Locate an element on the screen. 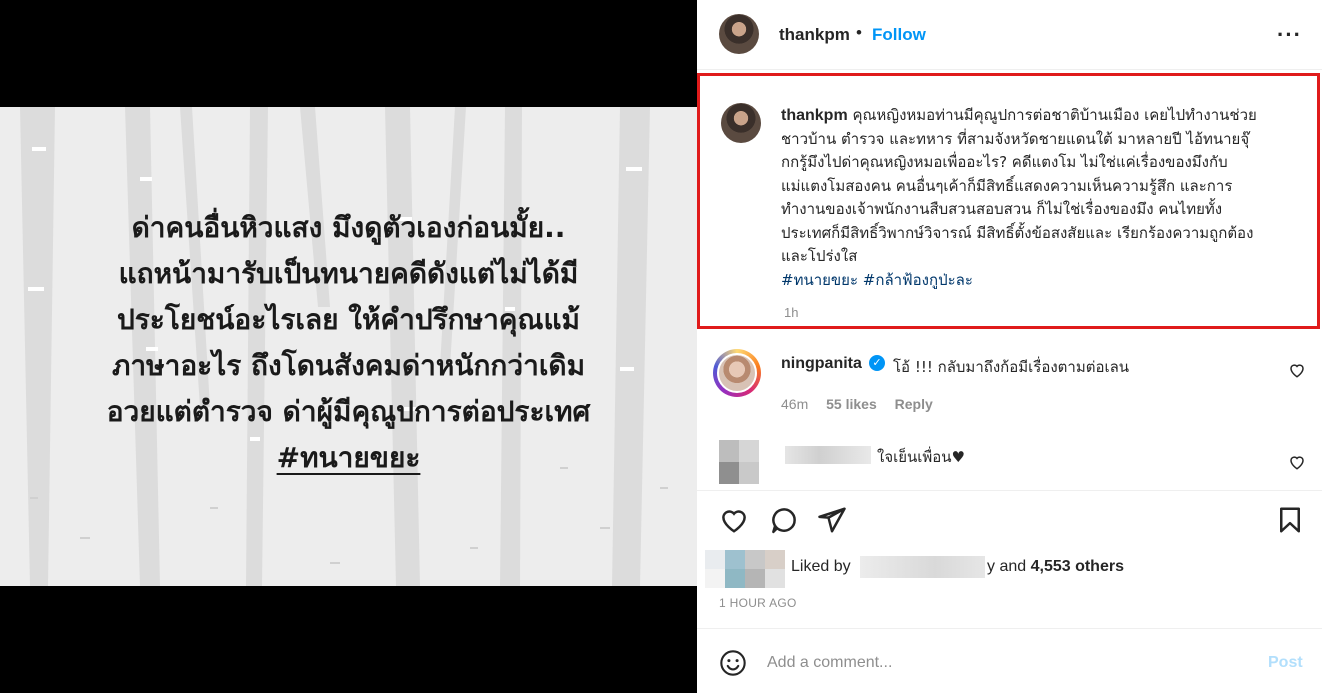 Image resolution: width=1322 pixels, height=693 pixels. save-bookmark-icon is located at coordinates (1290, 520).